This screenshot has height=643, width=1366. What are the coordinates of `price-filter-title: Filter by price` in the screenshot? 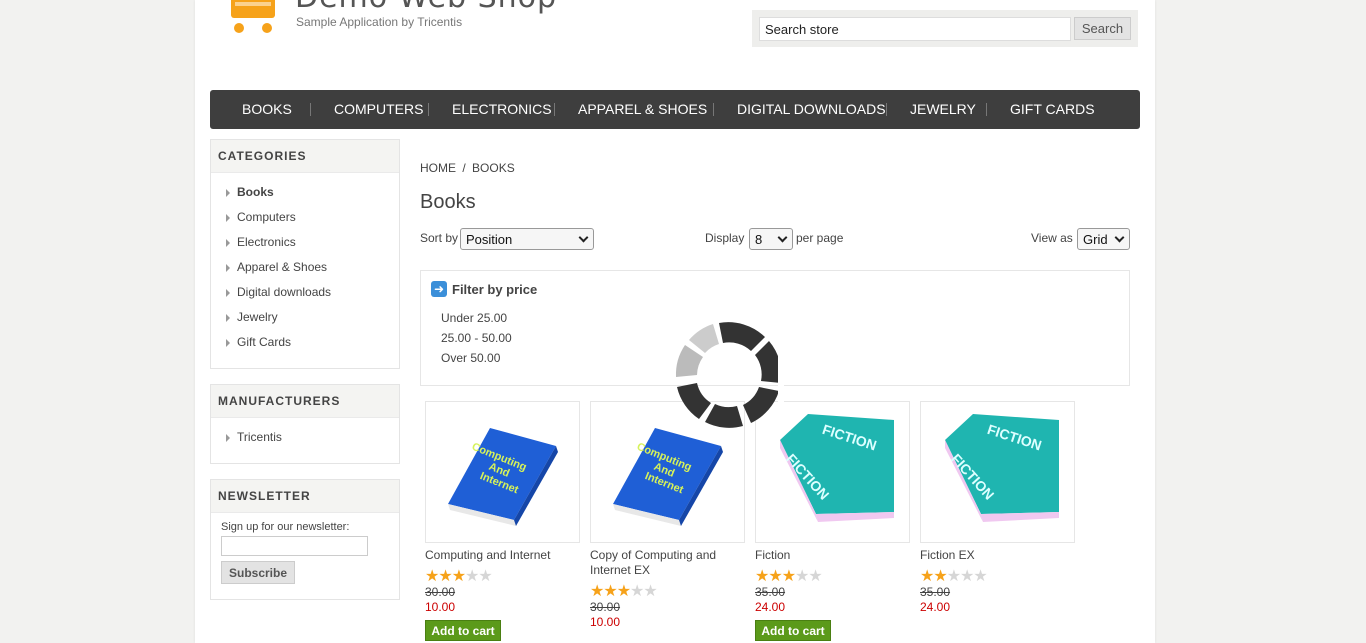 It's located at (495, 289).